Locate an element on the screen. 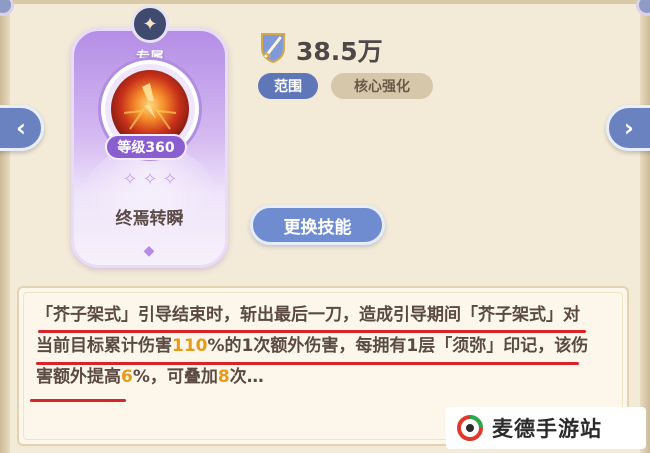 The height and width of the screenshot is (453, 650). tag-range: 范围 is located at coordinates (288, 86).